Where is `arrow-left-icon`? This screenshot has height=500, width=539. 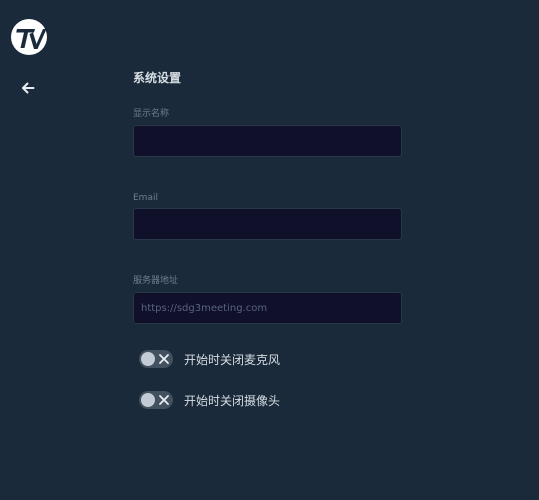
arrow-left-icon is located at coordinates (28, 88).